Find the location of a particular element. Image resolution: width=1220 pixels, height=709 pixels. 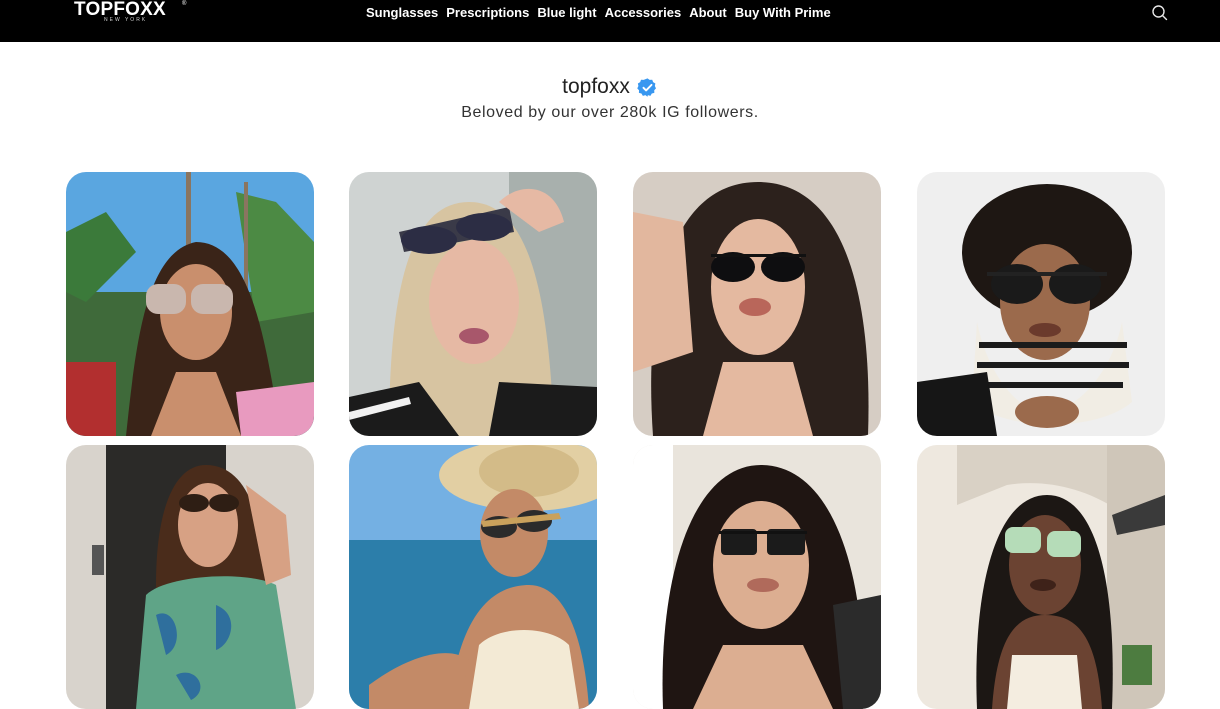

instagram-tagline: Beloved by our over 280k IG followers. is located at coordinates (610, 112).